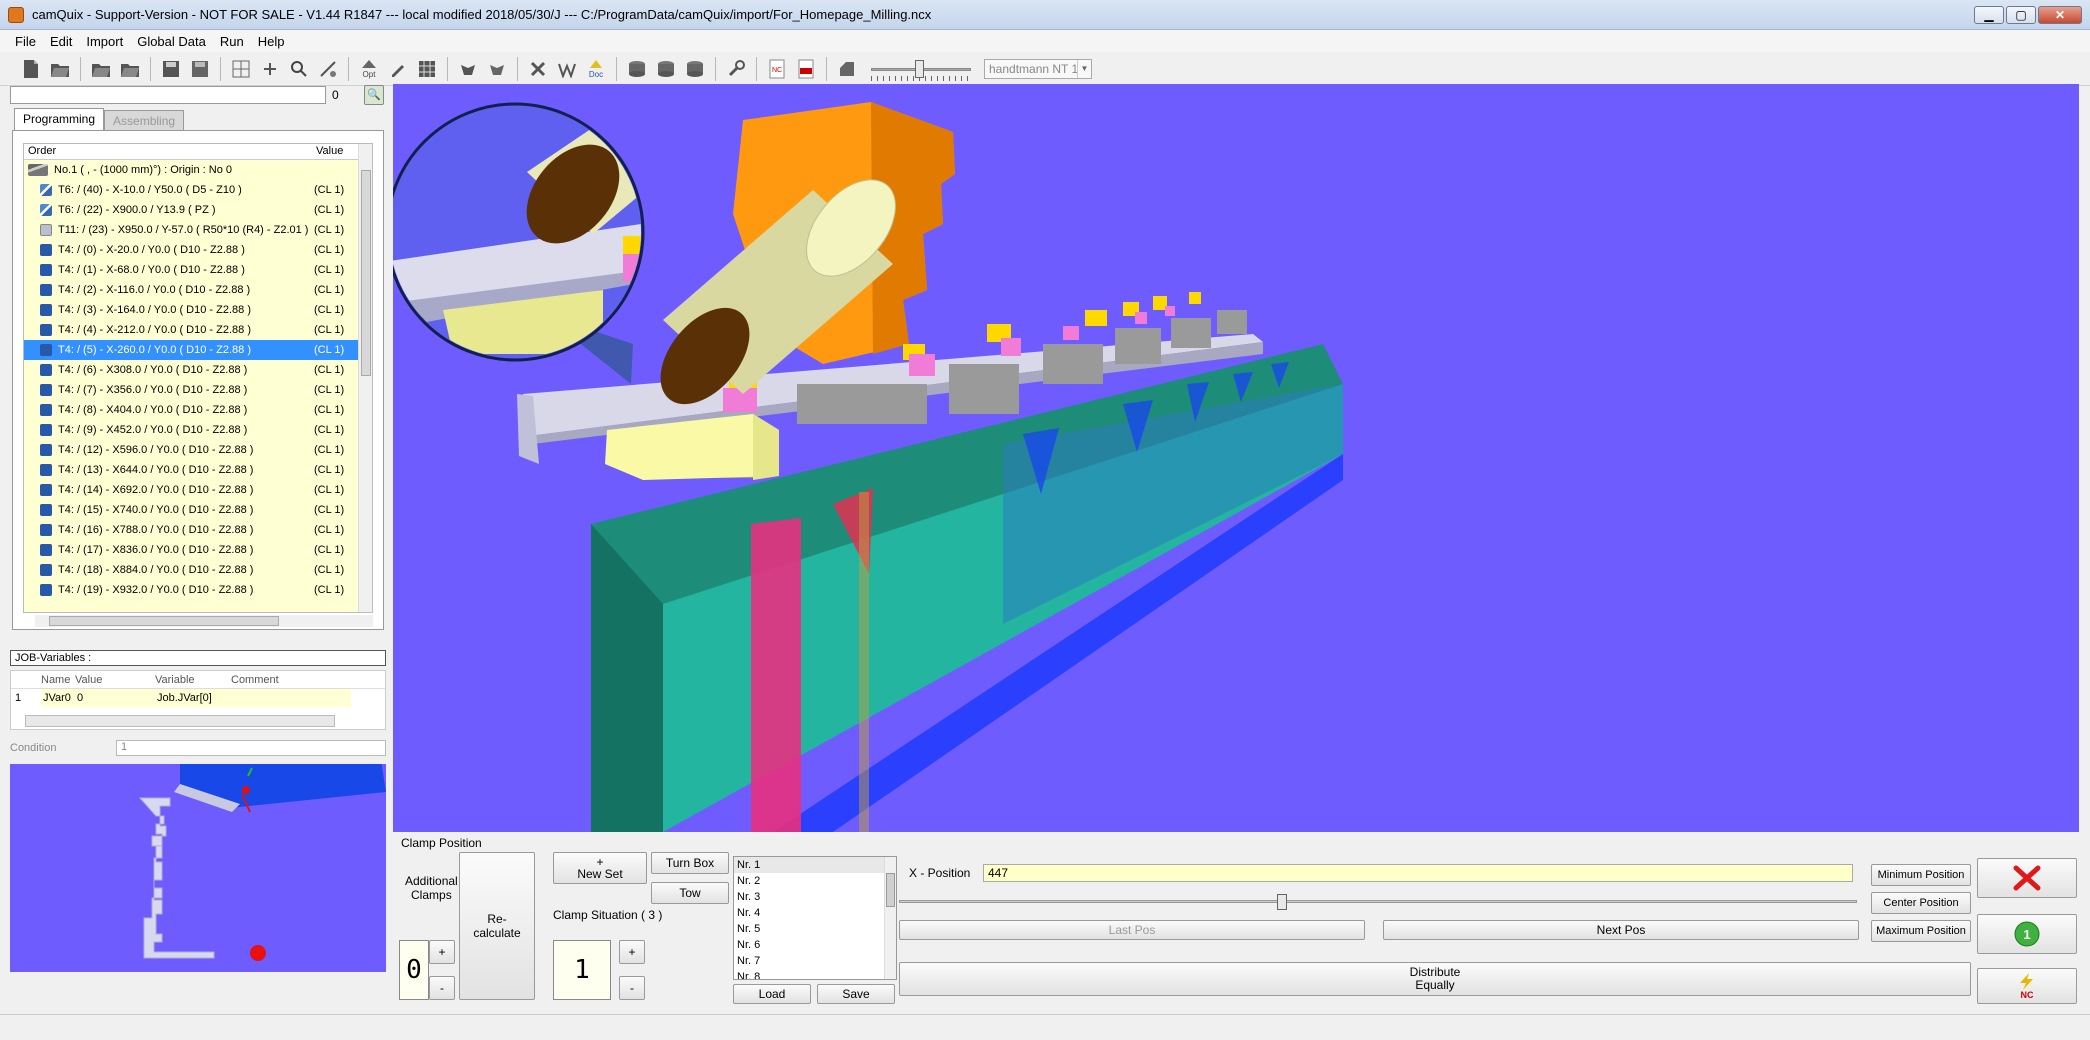 The image size is (2090, 1040). What do you see at coordinates (497, 926) in the screenshot?
I see `recalculate-button: Re- calculate` at bounding box center [497, 926].